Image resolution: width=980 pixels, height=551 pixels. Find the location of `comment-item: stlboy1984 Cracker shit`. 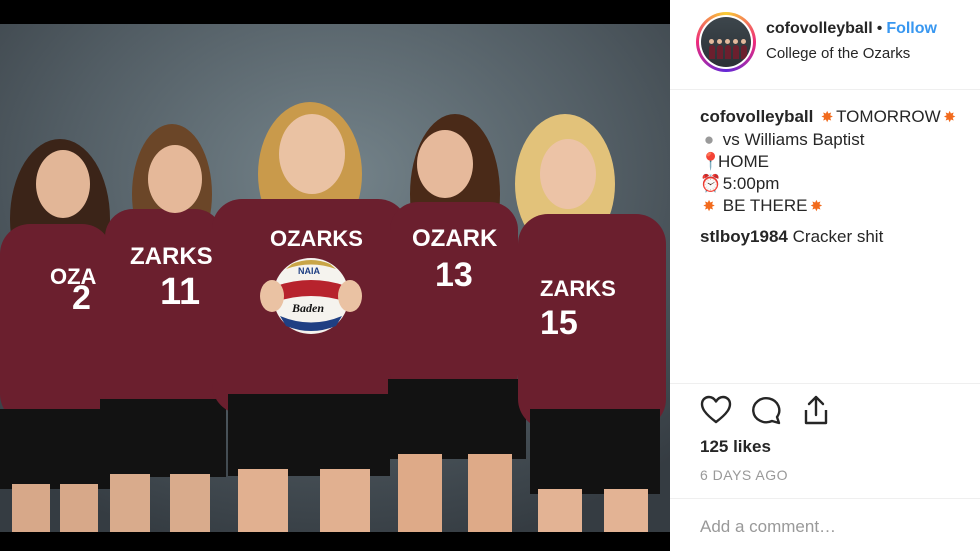

comment-item: stlboy1984 Cracker shit is located at coordinates (840, 237).